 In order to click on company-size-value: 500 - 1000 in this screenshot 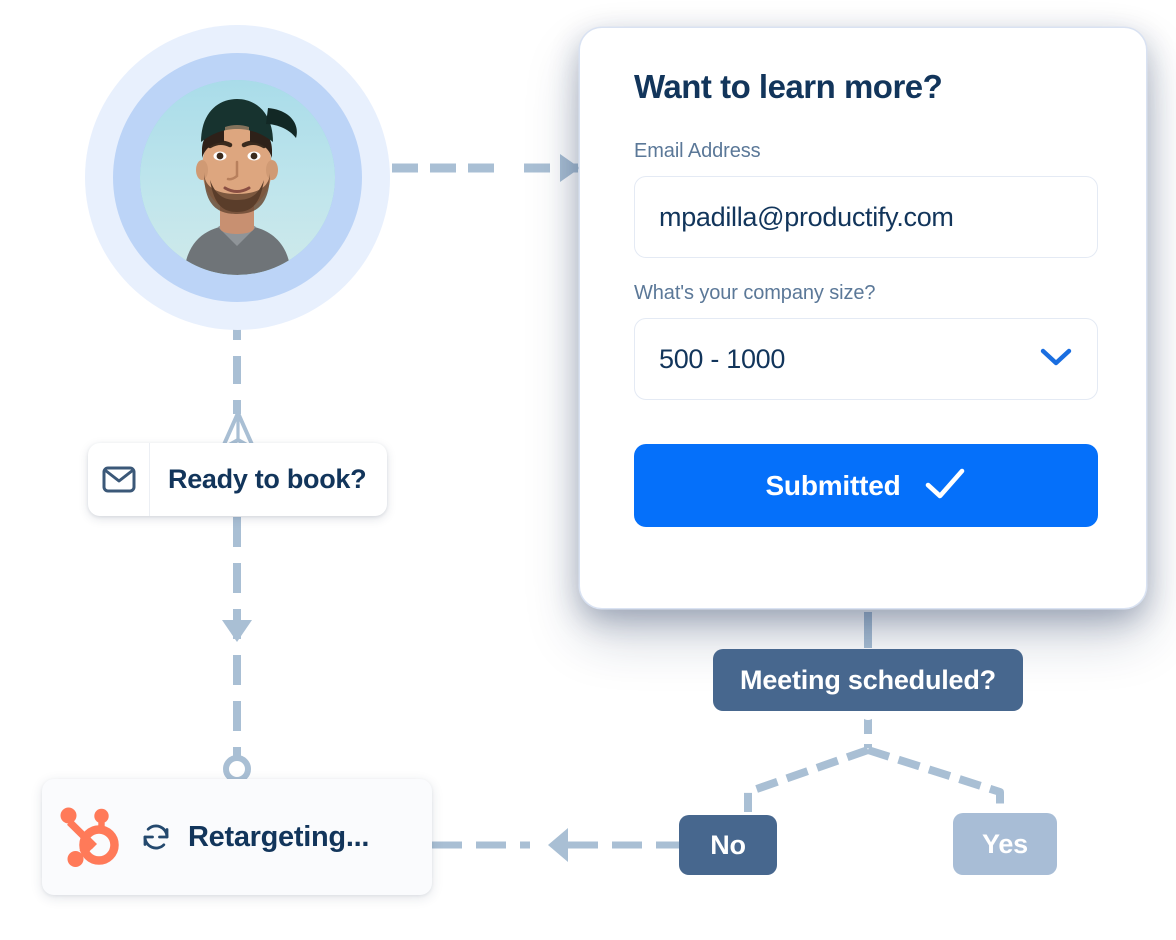, I will do `click(722, 358)`.